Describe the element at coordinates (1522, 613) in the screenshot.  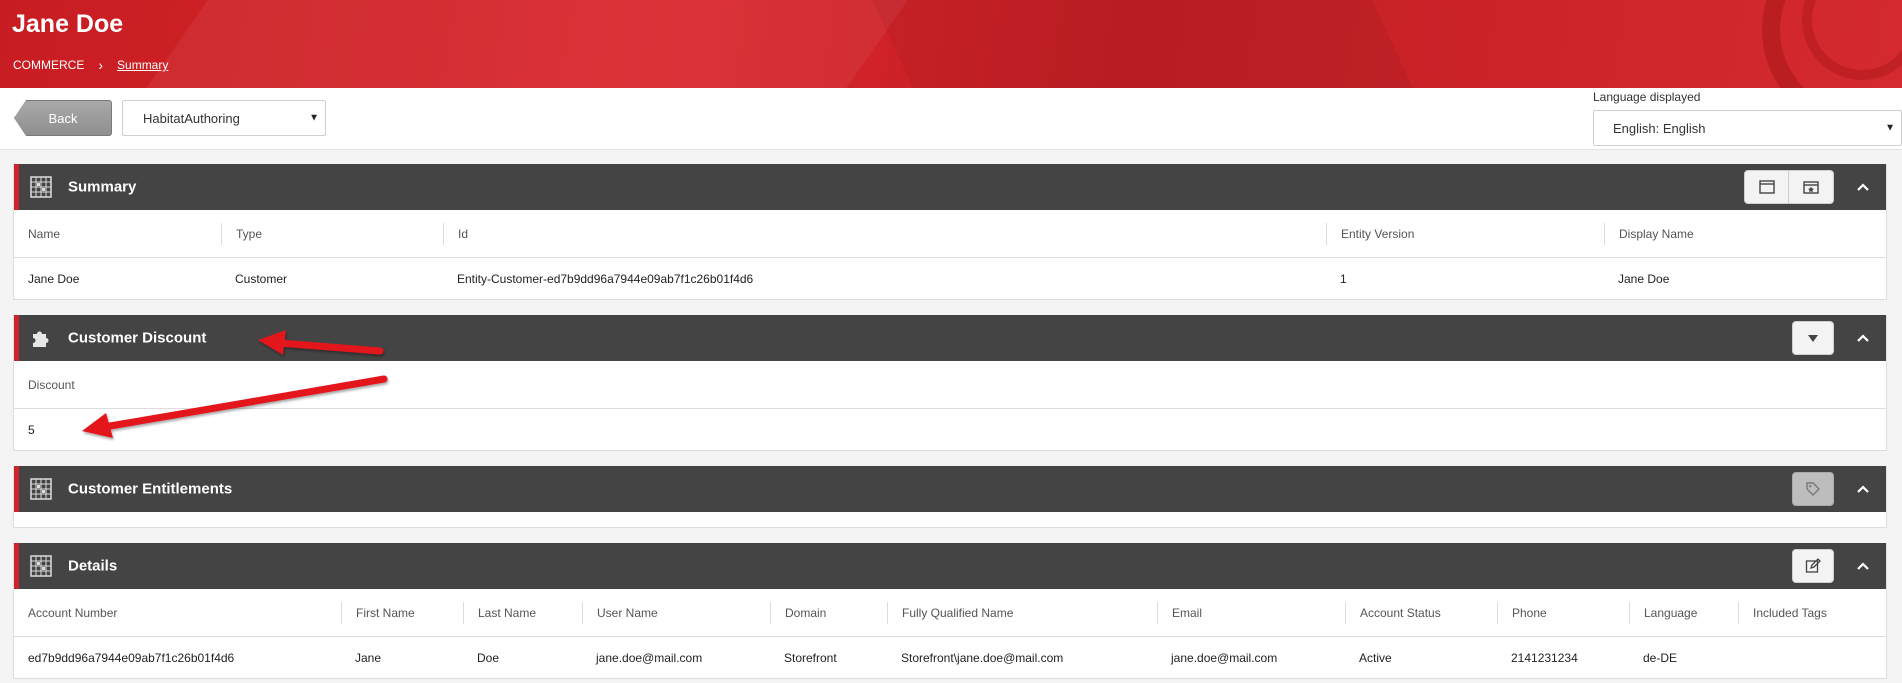
I see `column-header: Phone` at that location.